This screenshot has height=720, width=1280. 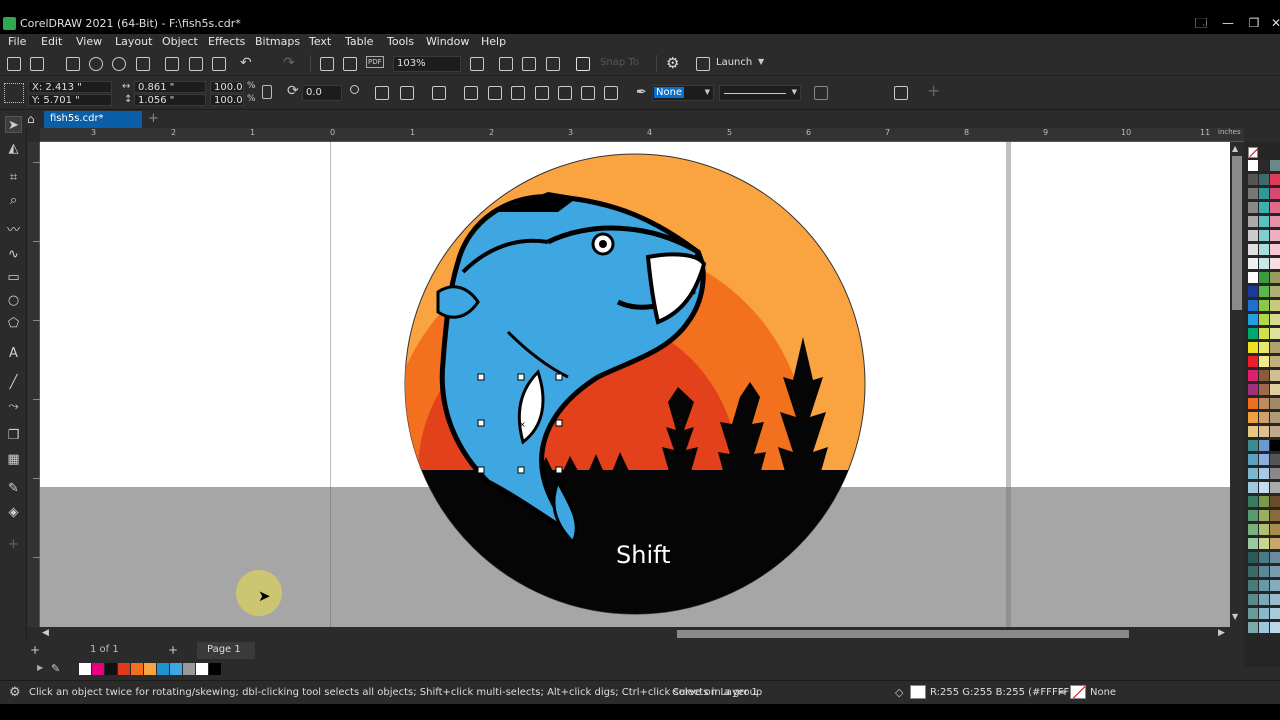 What do you see at coordinates (672, 63) in the screenshot?
I see `options-gear-icon: ⚙` at bounding box center [672, 63].